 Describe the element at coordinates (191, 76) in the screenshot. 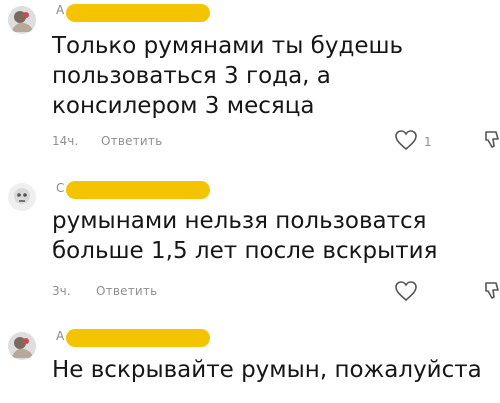

I see `comment-text-line: пользоваться 3 года, а` at that location.